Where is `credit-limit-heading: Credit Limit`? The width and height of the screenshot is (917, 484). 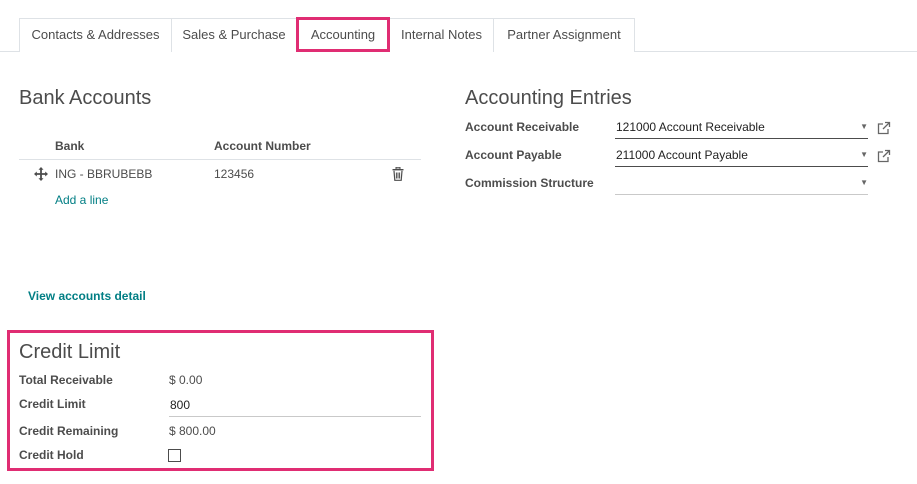
credit-limit-heading: Credit Limit is located at coordinates (70, 352).